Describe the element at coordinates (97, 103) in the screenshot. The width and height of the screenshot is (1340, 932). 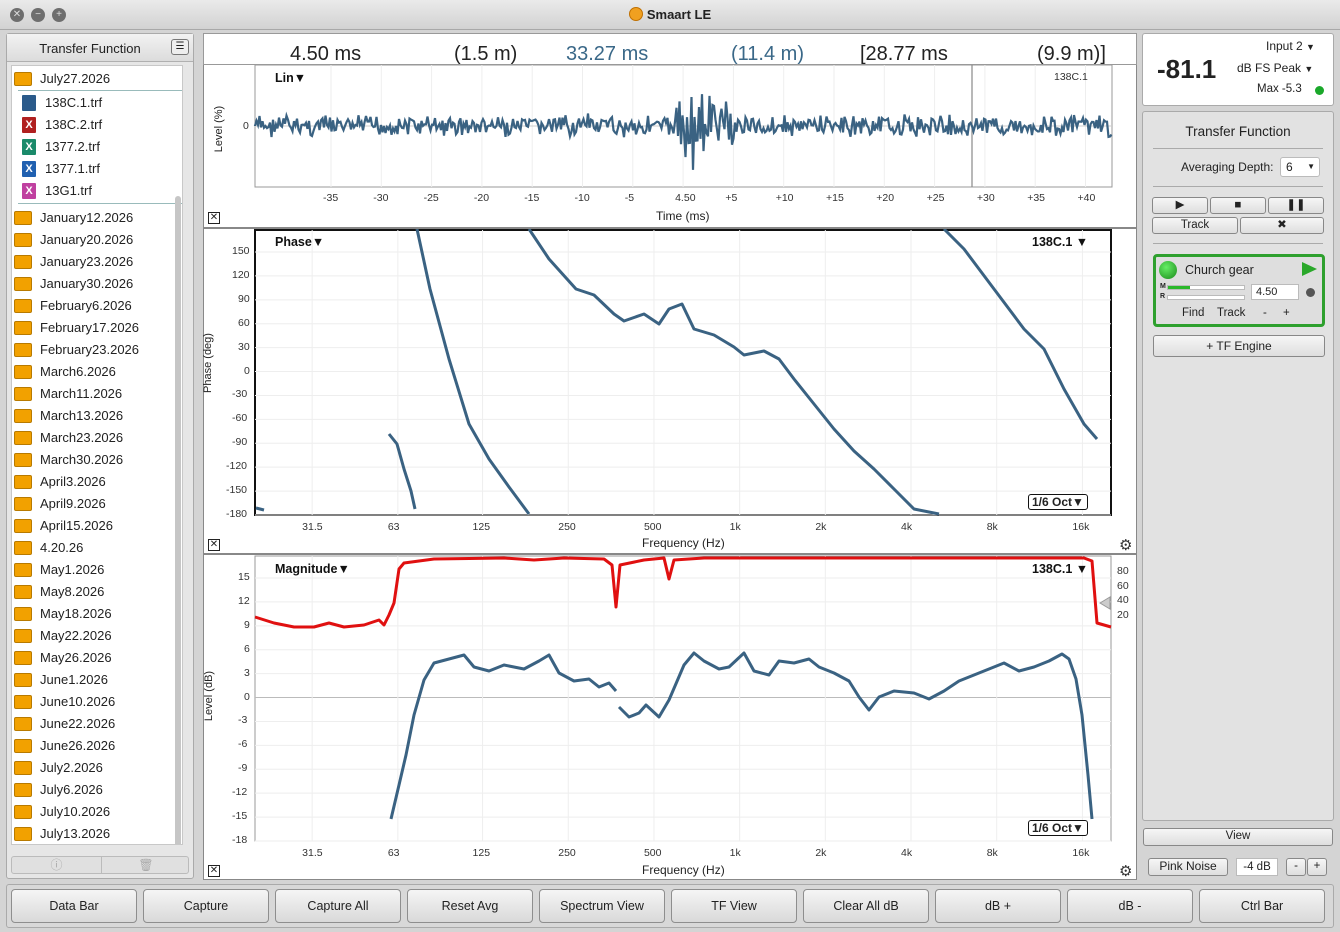
I see `file-item: 138C.1.trf` at that location.